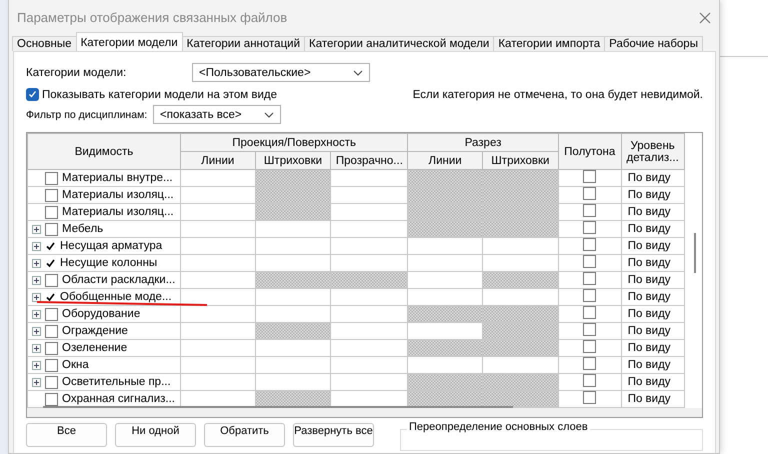  What do you see at coordinates (695, 253) in the screenshot?
I see `vertical-scrollbar` at bounding box center [695, 253].